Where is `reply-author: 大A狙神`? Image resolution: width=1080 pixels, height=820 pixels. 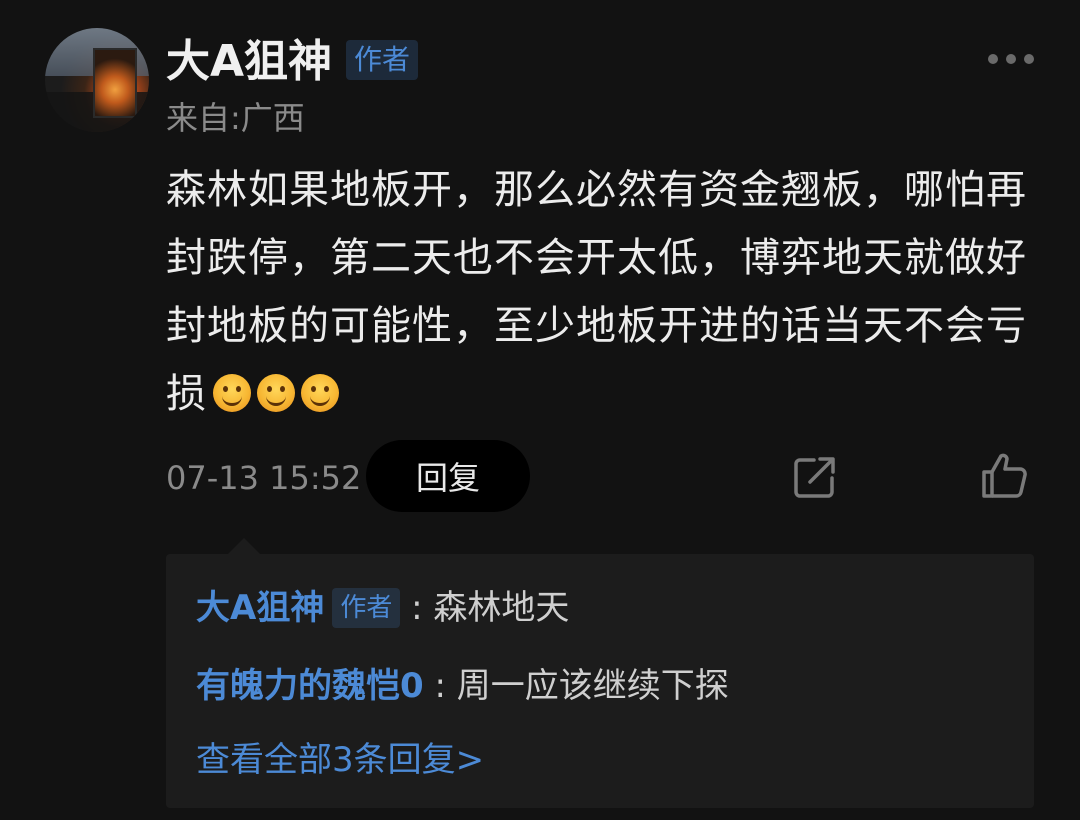
reply-author: 大A狙神 is located at coordinates (260, 608).